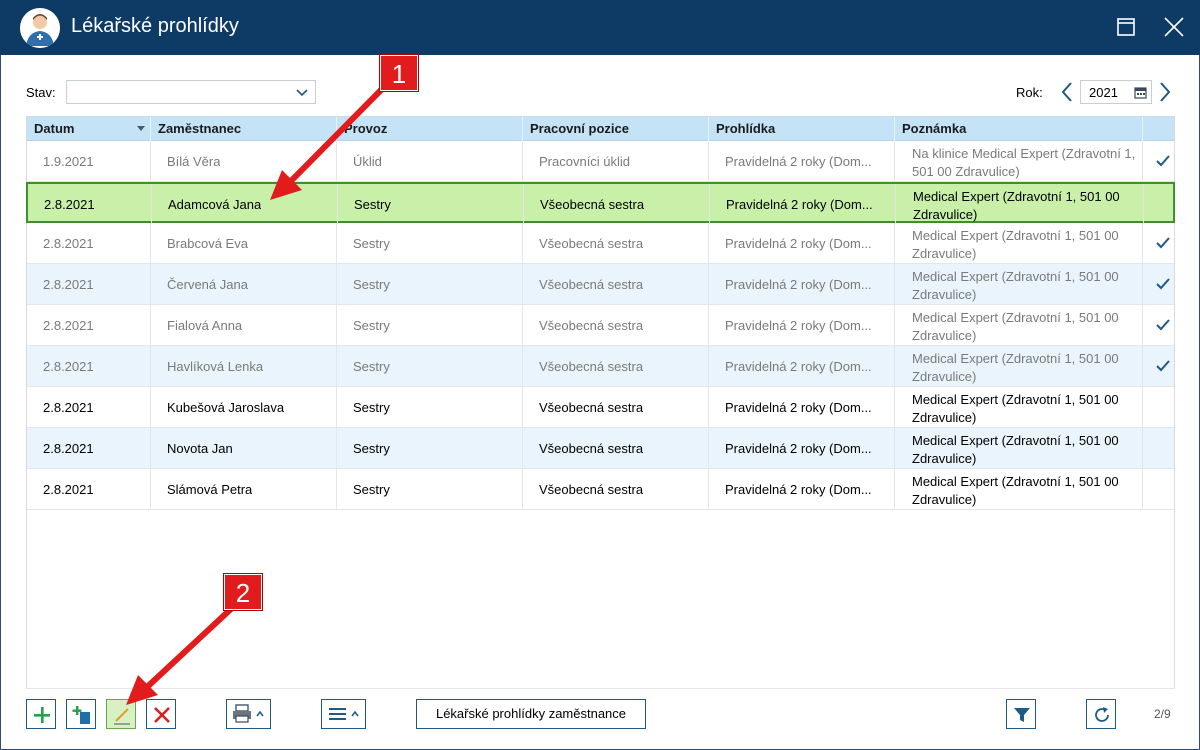 This screenshot has width=1200, height=750. Describe the element at coordinates (1140, 92) in the screenshot. I see `calendar-icon` at that location.